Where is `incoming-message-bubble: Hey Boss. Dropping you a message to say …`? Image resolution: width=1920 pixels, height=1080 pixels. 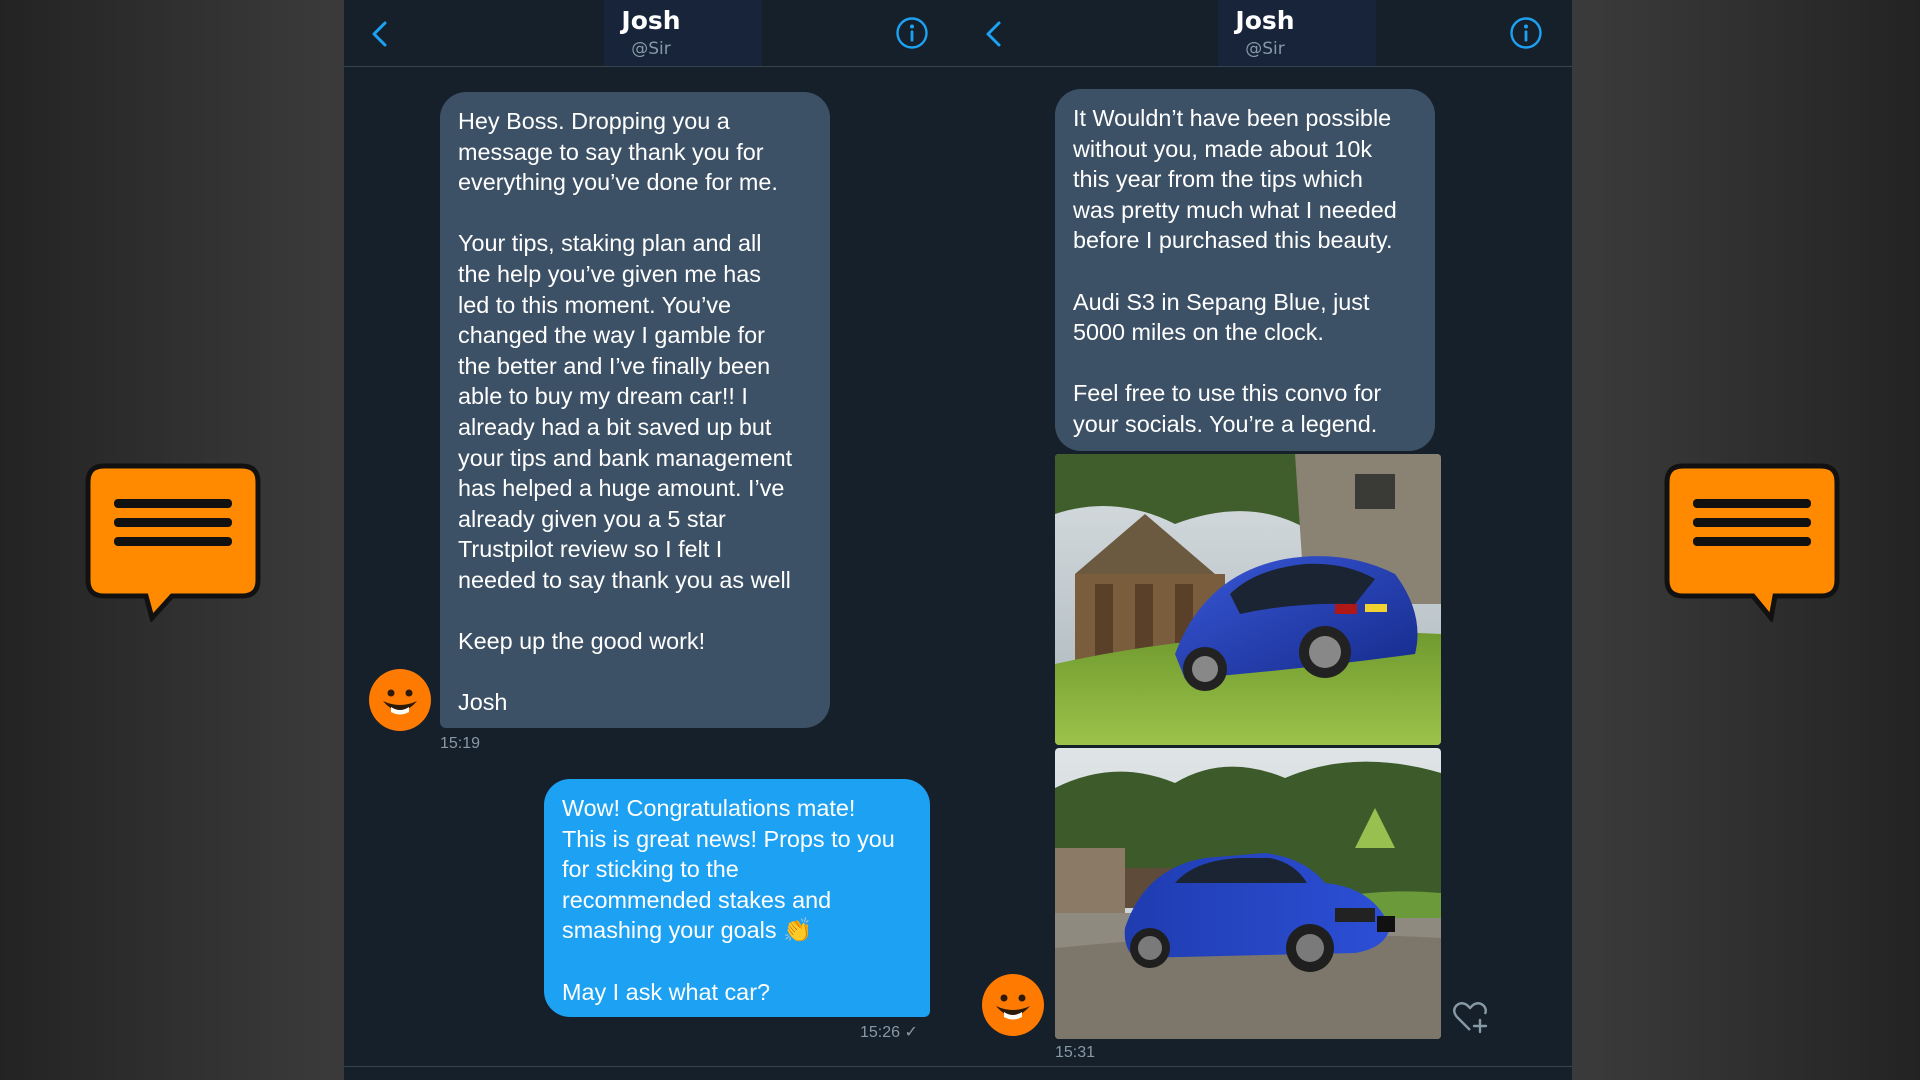 incoming-message-bubble: Hey Boss. Dropping you a message to say … is located at coordinates (635, 410).